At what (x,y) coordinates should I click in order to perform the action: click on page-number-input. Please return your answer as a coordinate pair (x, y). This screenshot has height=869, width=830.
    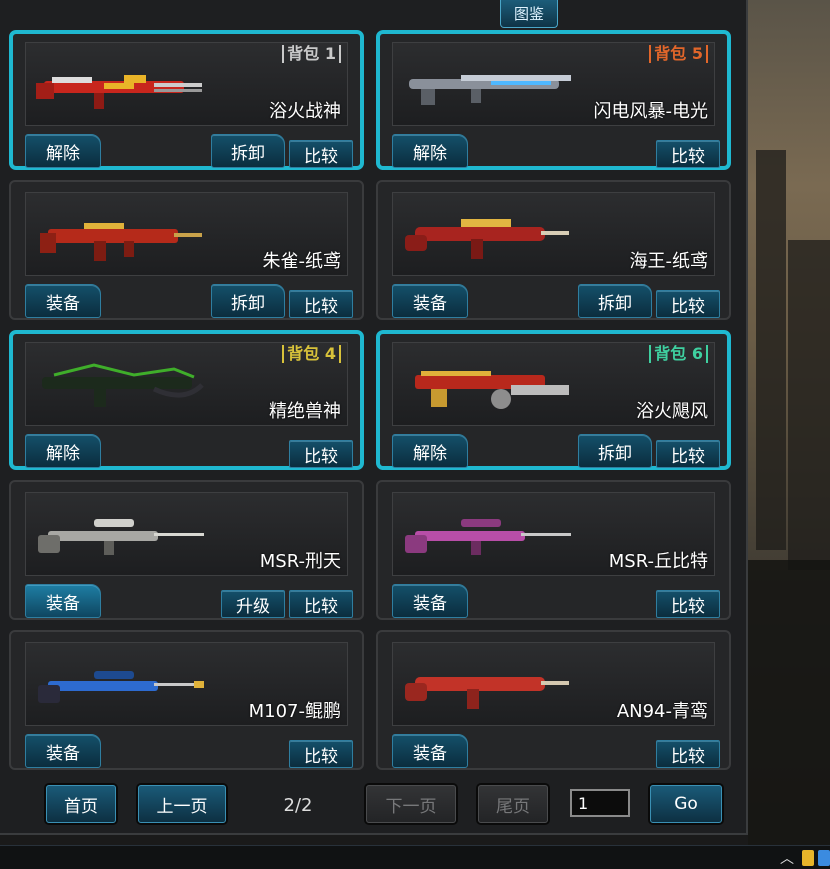
    Looking at the image, I should click on (600, 803).